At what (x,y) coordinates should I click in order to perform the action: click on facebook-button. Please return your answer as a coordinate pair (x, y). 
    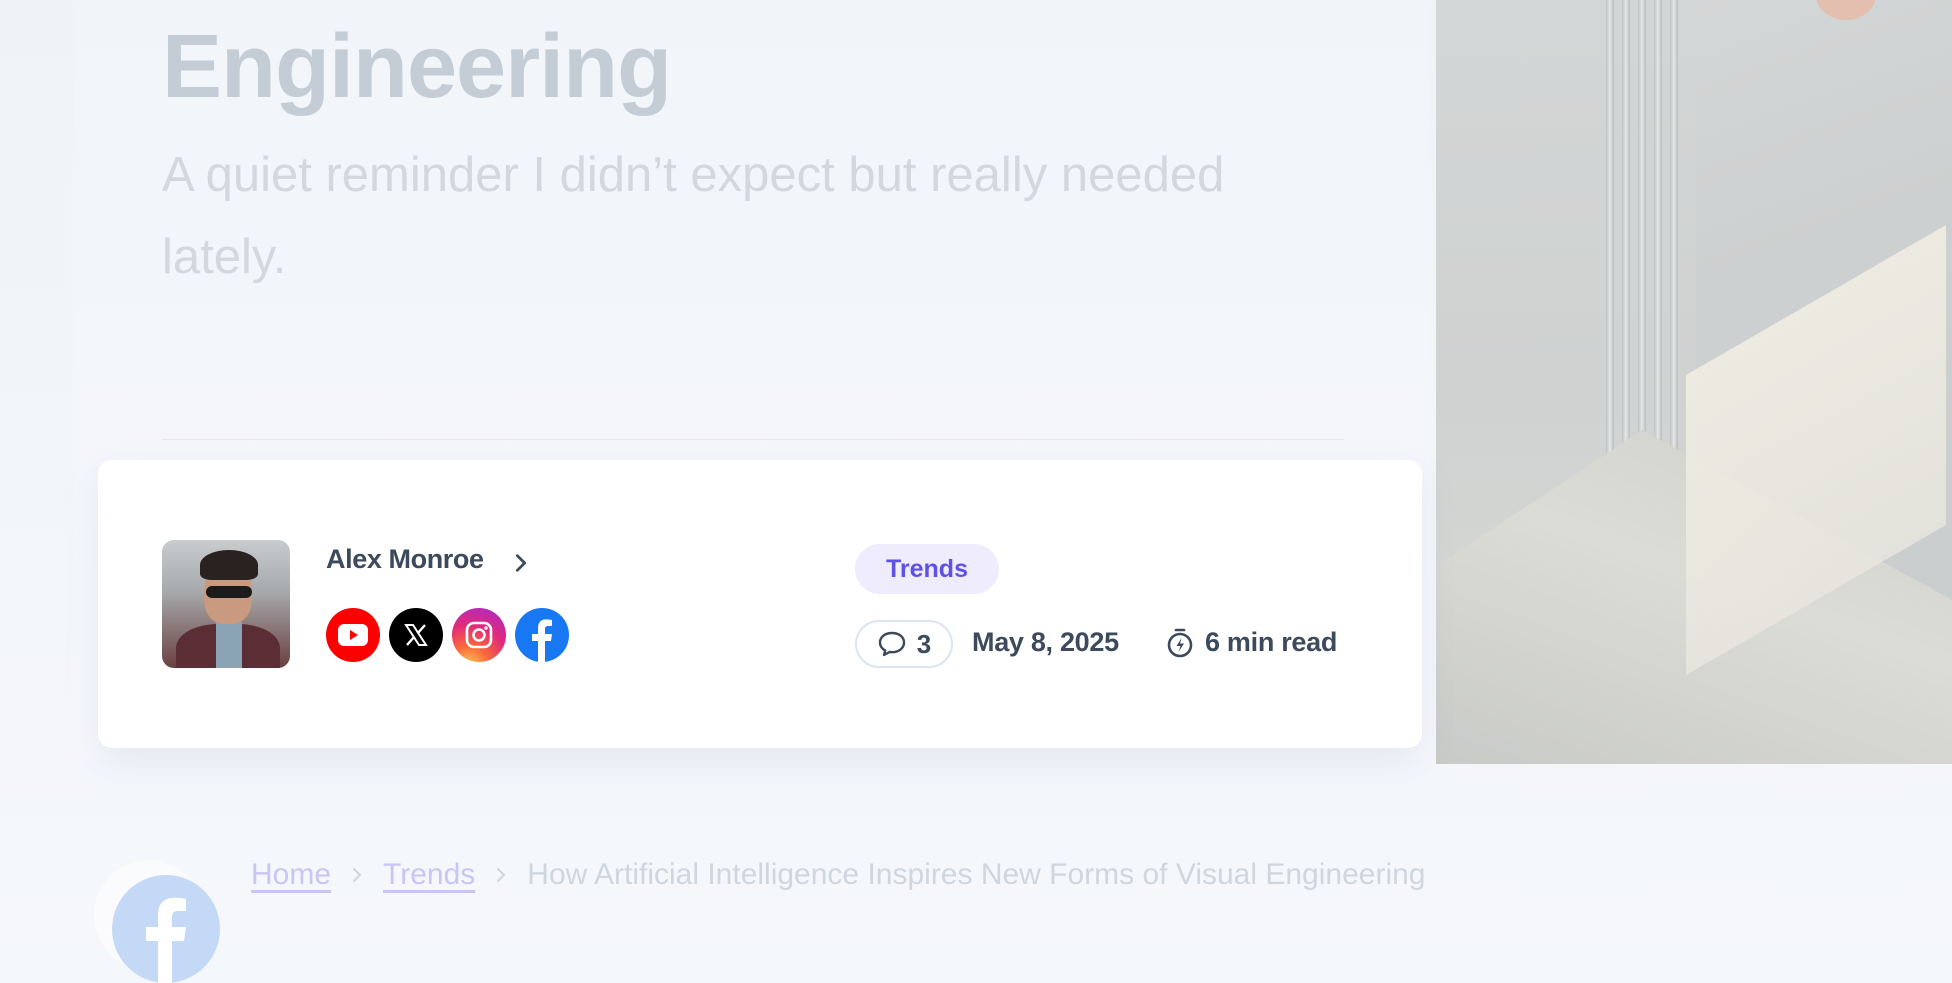
    Looking at the image, I should click on (542, 635).